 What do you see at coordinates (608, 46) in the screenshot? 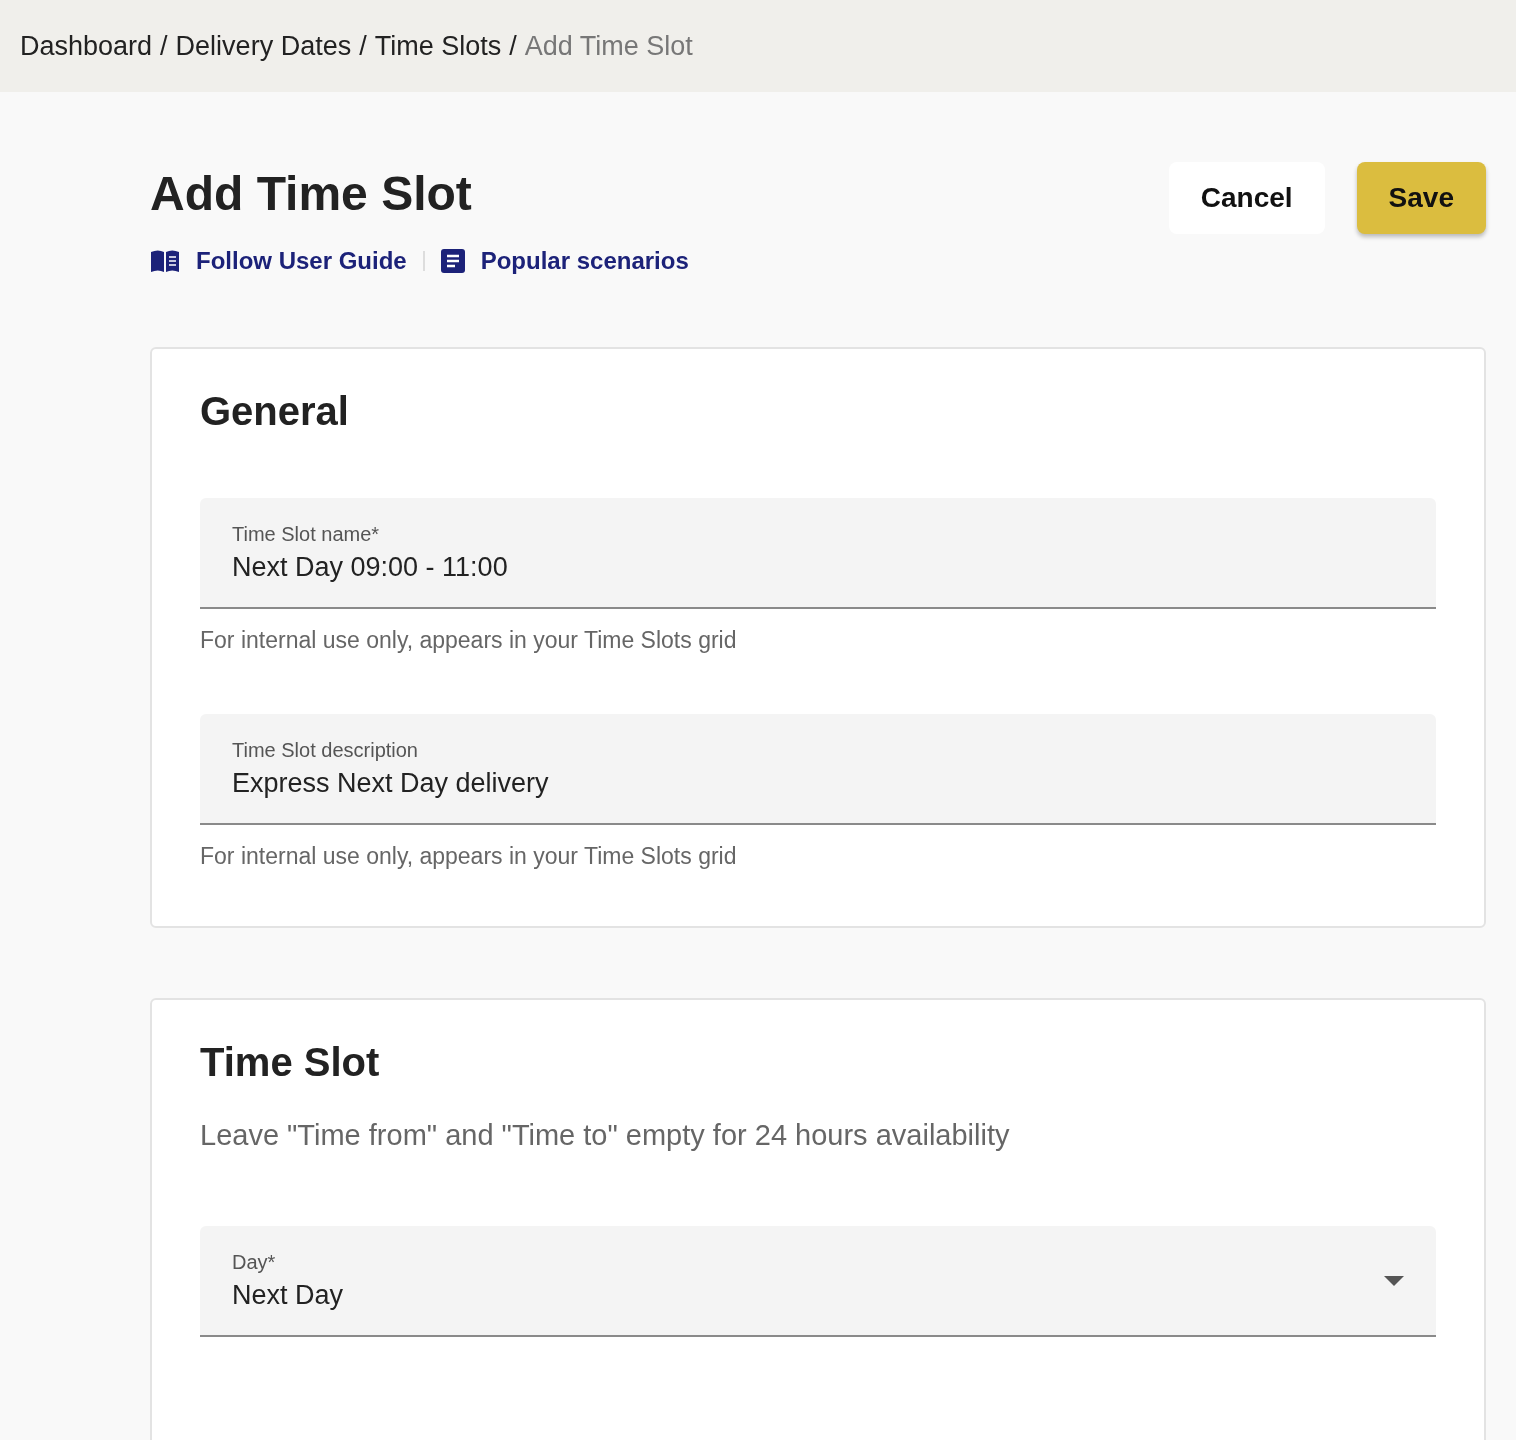
I see `current-page-label: Add Time Slot` at bounding box center [608, 46].